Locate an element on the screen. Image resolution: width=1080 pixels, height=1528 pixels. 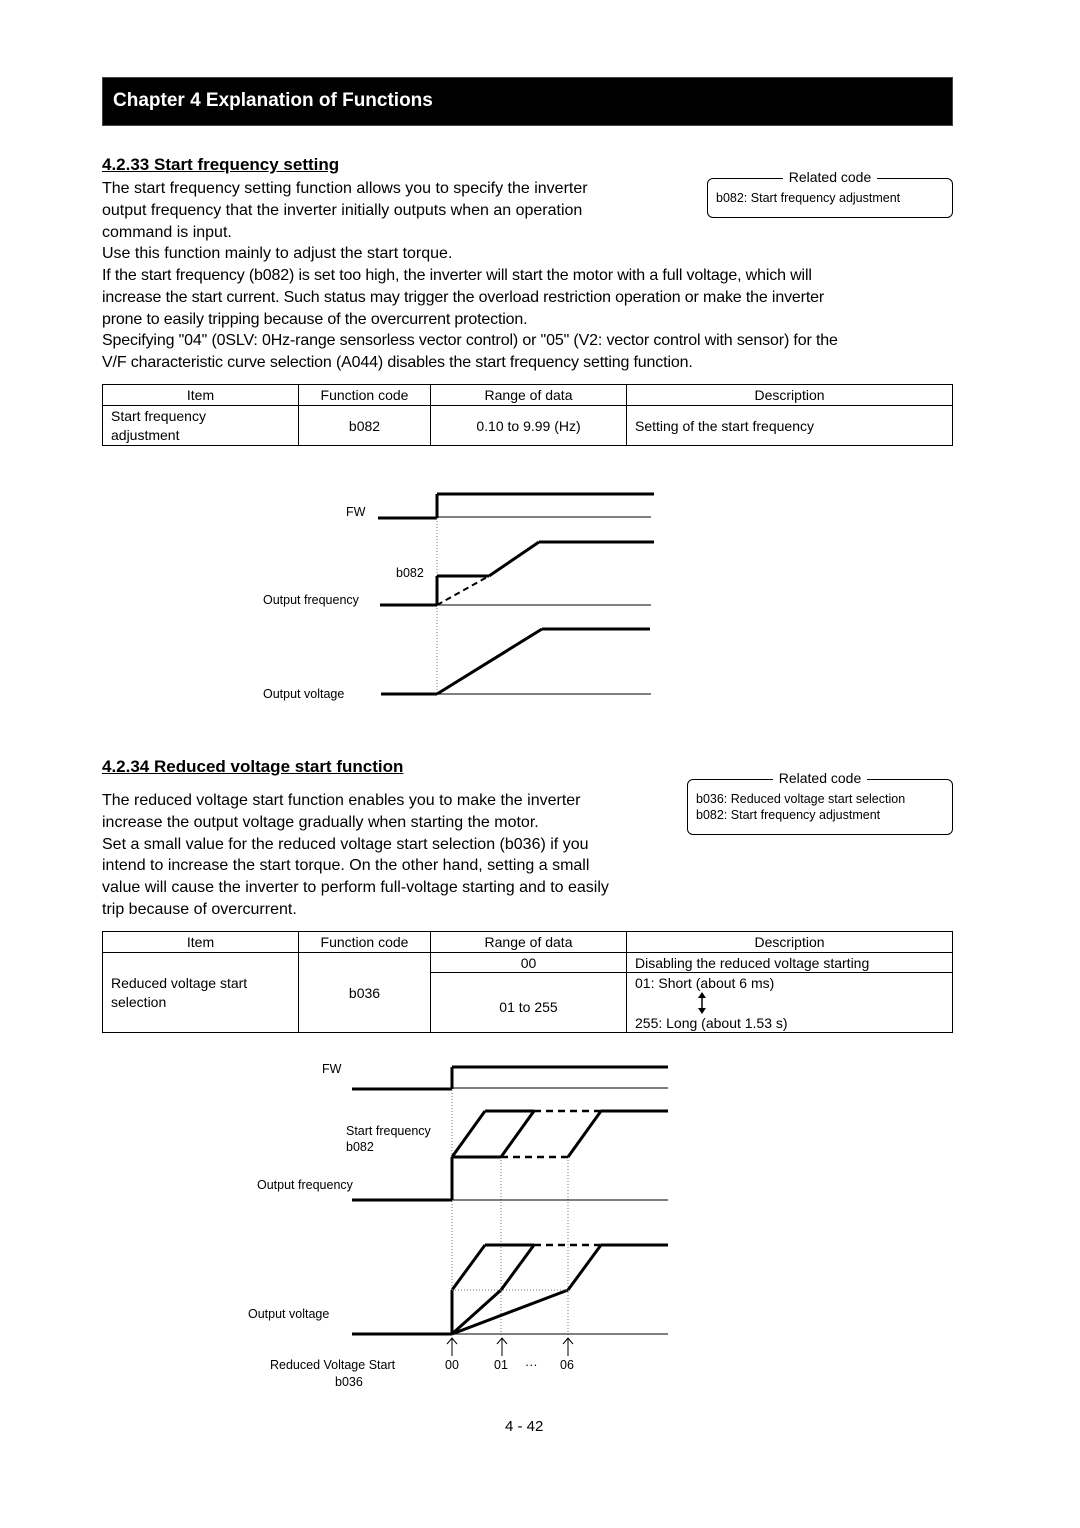
marker-00: 00 is located at coordinates (452, 1365).